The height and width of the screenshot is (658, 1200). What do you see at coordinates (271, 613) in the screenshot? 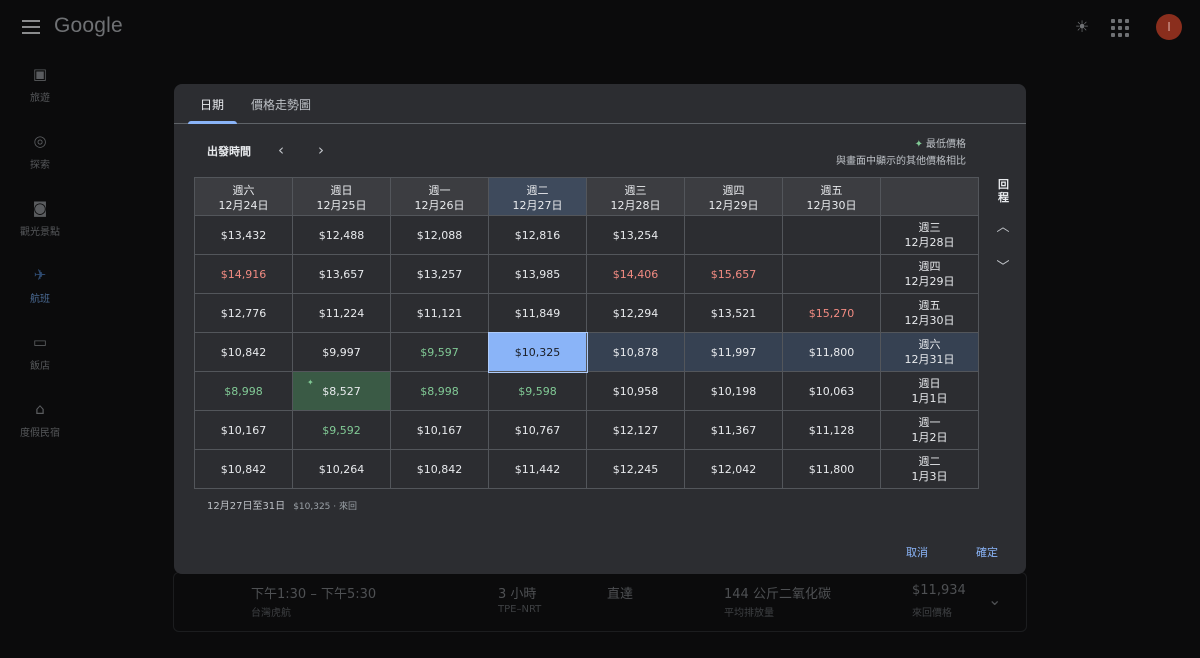
I see `flight-airline: 台灣虎航` at bounding box center [271, 613].